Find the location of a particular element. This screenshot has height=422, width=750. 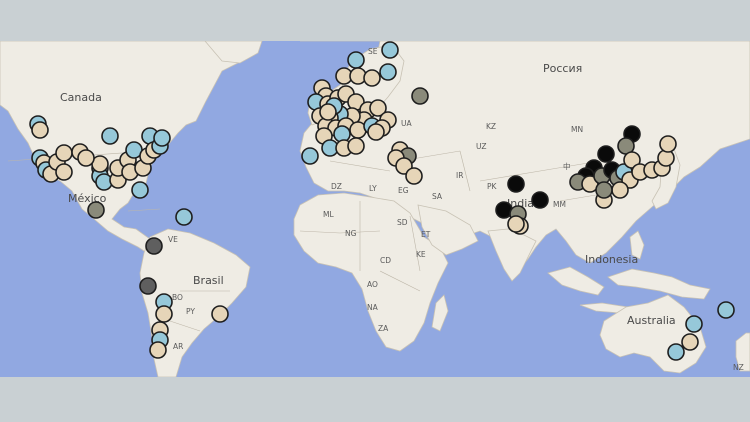

country-label-ml: ML is located at coordinates (328, 214).